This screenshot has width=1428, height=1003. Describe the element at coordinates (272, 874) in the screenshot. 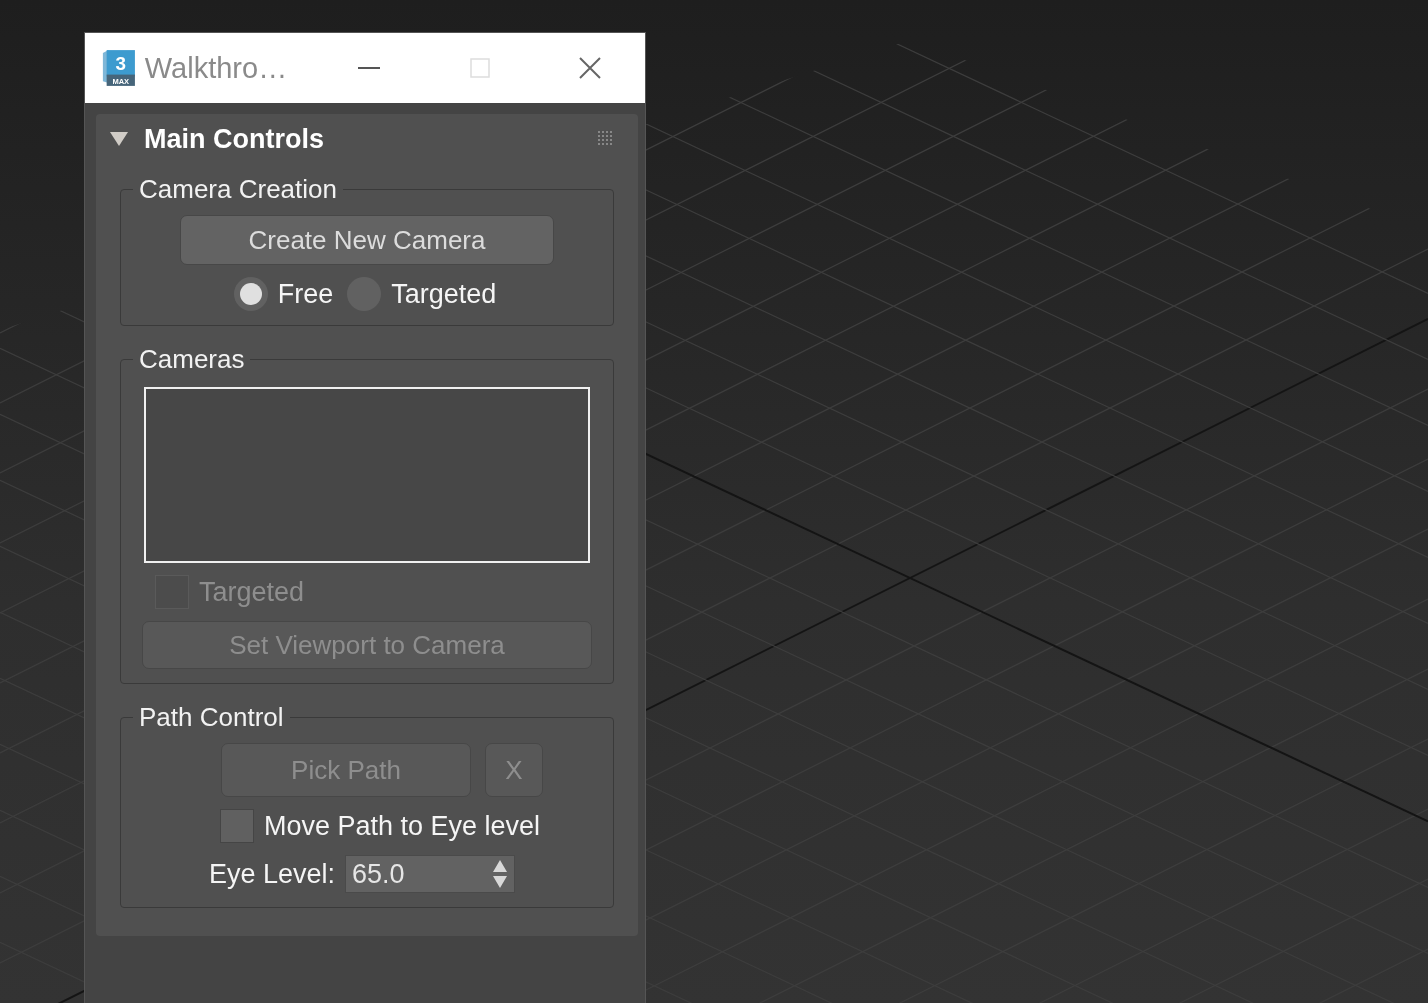

I see `eye-level-label: Eye Level:` at that location.